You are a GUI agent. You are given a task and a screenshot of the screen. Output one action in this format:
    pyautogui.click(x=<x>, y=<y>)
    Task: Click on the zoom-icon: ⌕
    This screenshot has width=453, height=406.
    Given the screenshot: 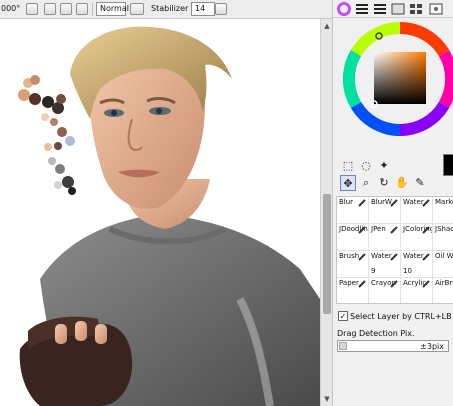 What is the action you would take?
    pyautogui.click(x=366, y=183)
    